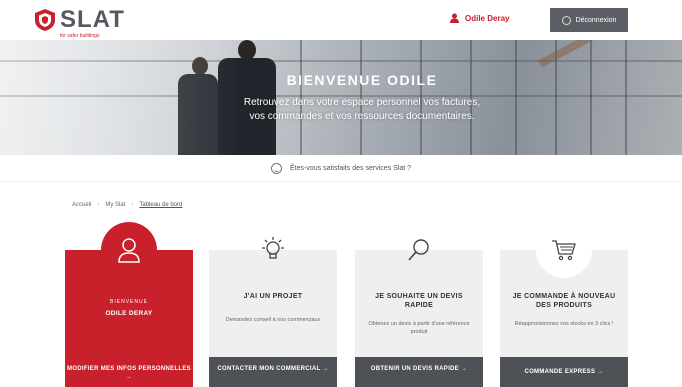 This screenshot has height=387, width=682. Describe the element at coordinates (487, 18) in the screenshot. I see `user-name: Odile Deray` at that location.